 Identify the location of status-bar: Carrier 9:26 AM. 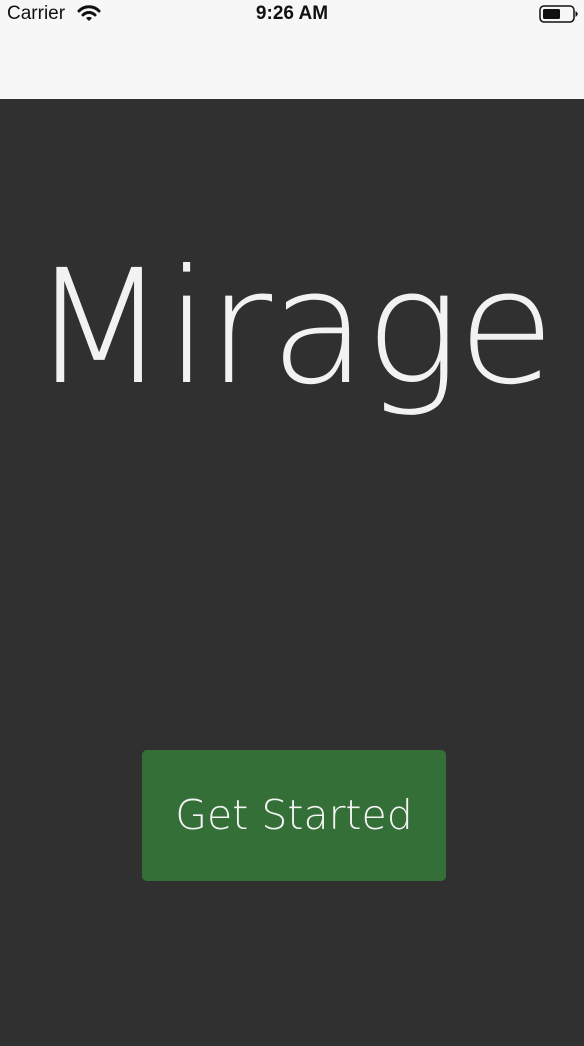
(292, 49).